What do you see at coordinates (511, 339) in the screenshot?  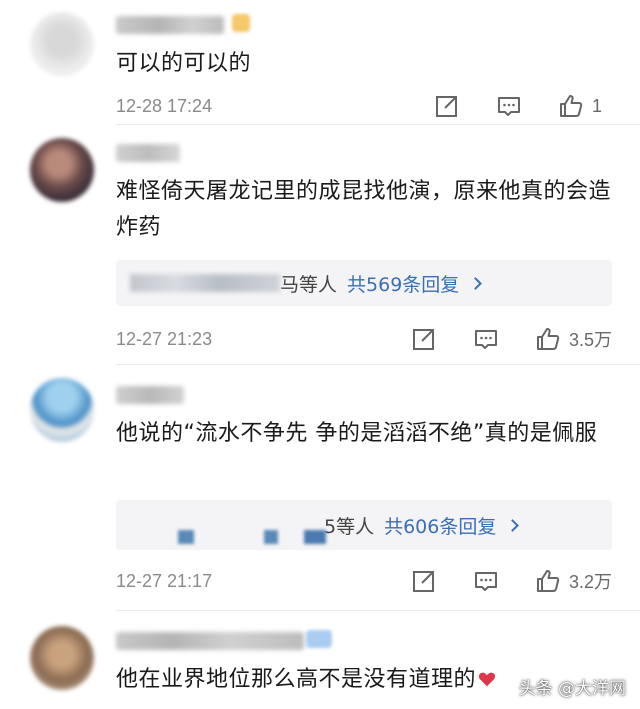 I see `comment-actions: 3.5万` at bounding box center [511, 339].